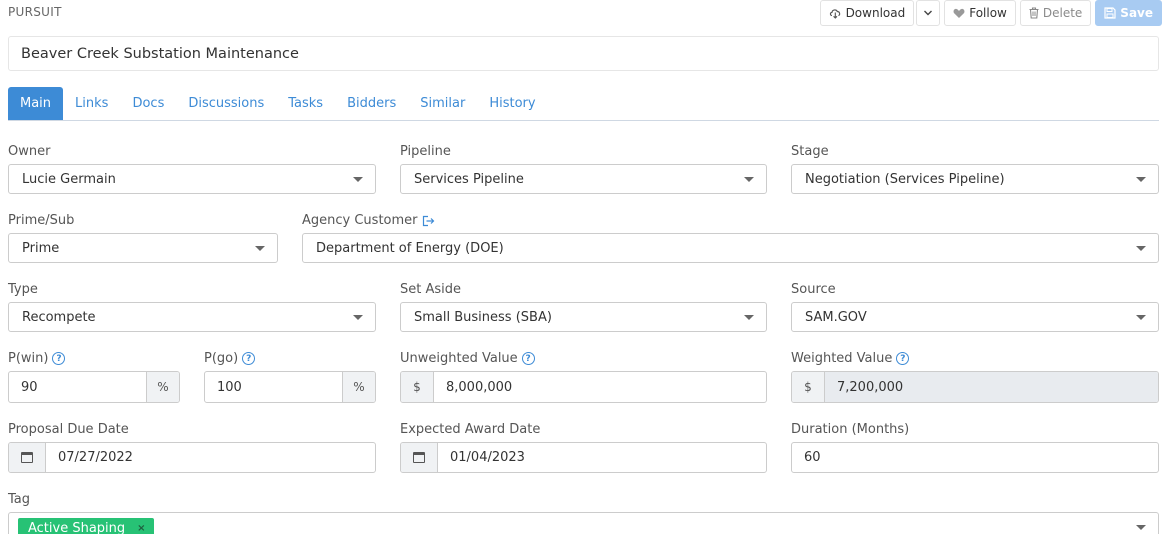  I want to click on weighted-value-input-group: $ 7,200,000, so click(975, 387).